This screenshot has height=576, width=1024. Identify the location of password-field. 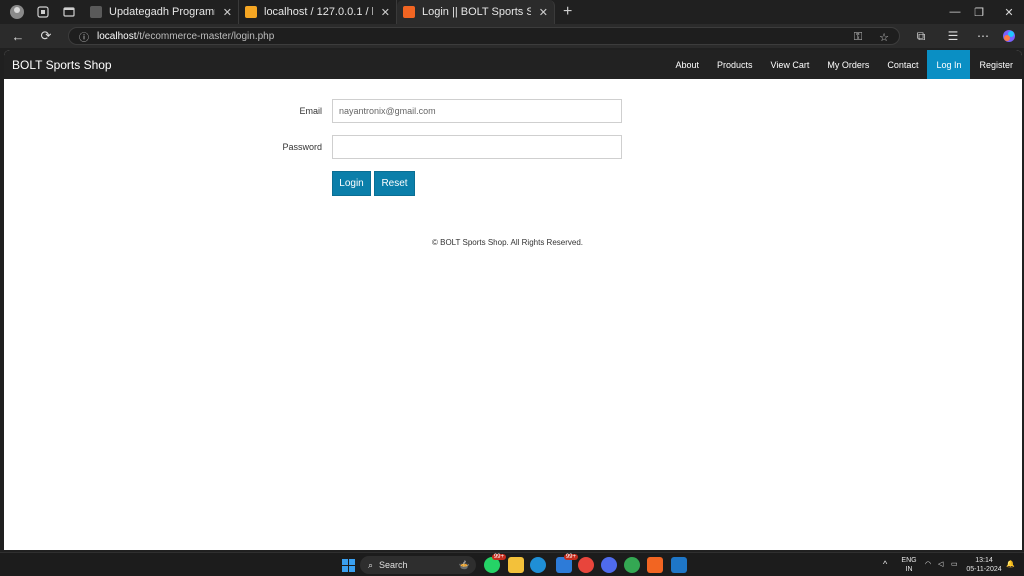
(477, 147).